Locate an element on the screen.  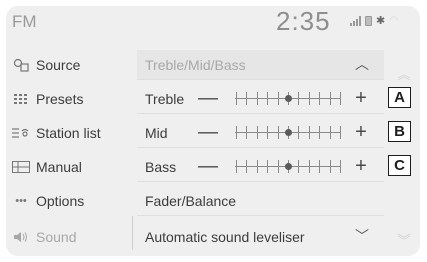
callout-a: A is located at coordinates (399, 97).